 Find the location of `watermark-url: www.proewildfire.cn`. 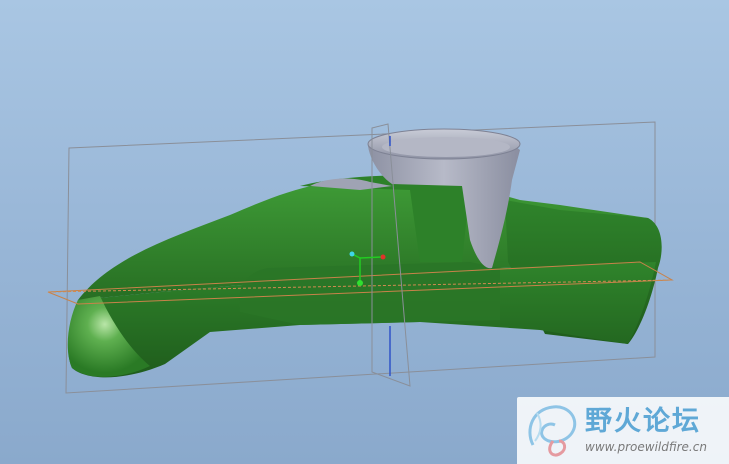

watermark-url: www.proewildfire.cn is located at coordinates (646, 447).